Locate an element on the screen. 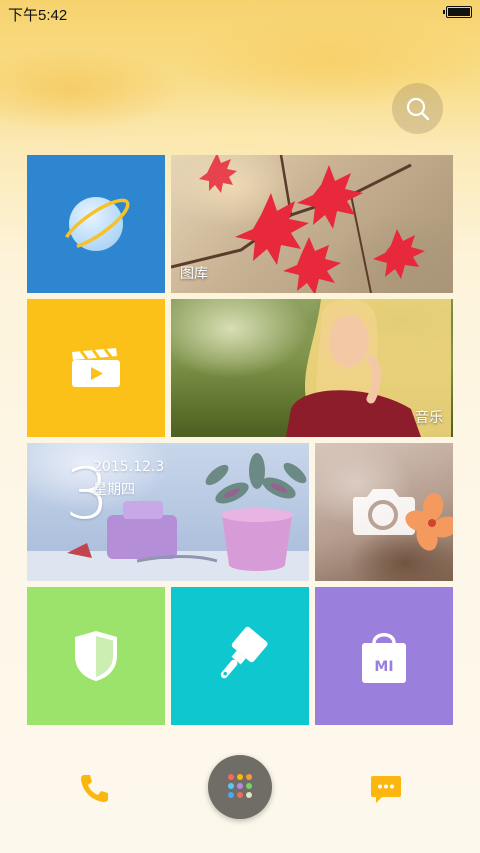 This screenshot has width=480, height=853. tile-browser is located at coordinates (96, 224).